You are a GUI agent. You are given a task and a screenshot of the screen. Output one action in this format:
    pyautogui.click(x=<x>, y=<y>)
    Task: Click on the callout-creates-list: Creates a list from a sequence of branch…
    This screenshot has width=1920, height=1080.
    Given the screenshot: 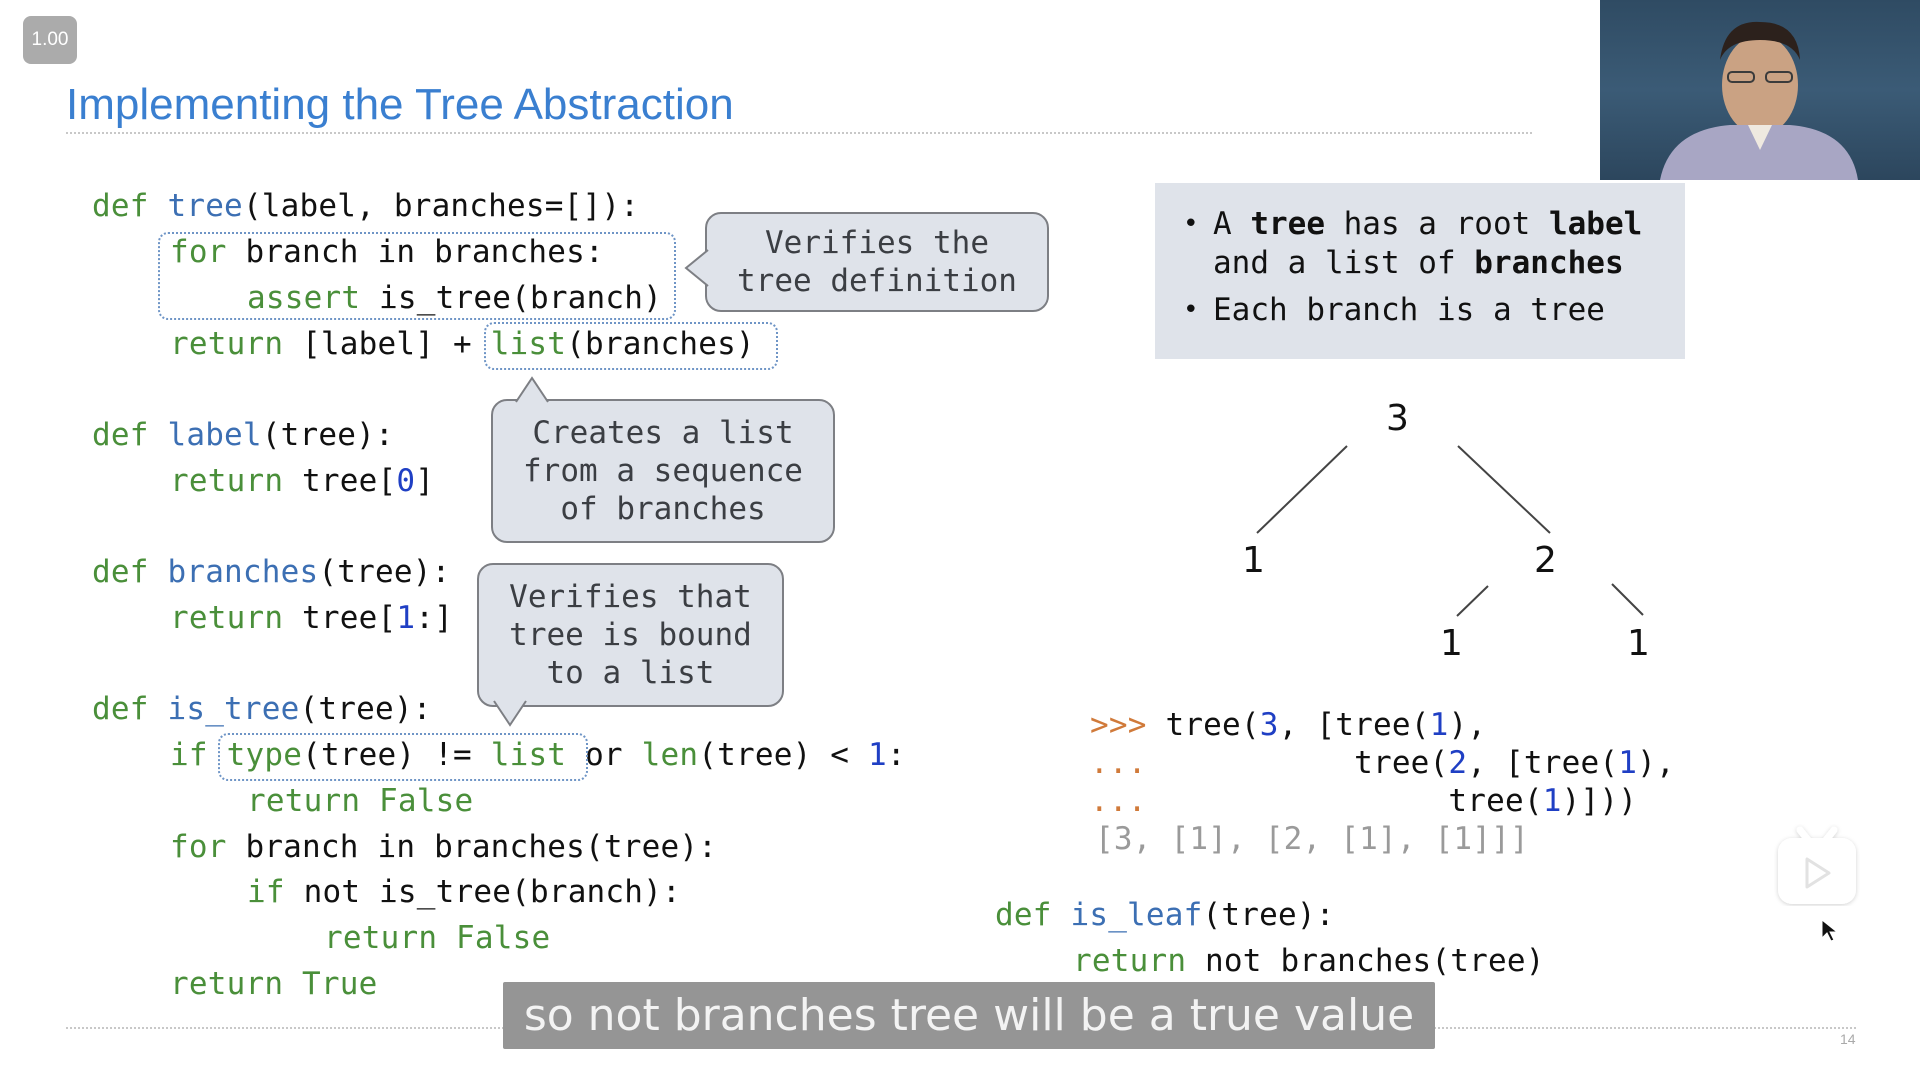 What is the action you would take?
    pyautogui.click(x=663, y=471)
    